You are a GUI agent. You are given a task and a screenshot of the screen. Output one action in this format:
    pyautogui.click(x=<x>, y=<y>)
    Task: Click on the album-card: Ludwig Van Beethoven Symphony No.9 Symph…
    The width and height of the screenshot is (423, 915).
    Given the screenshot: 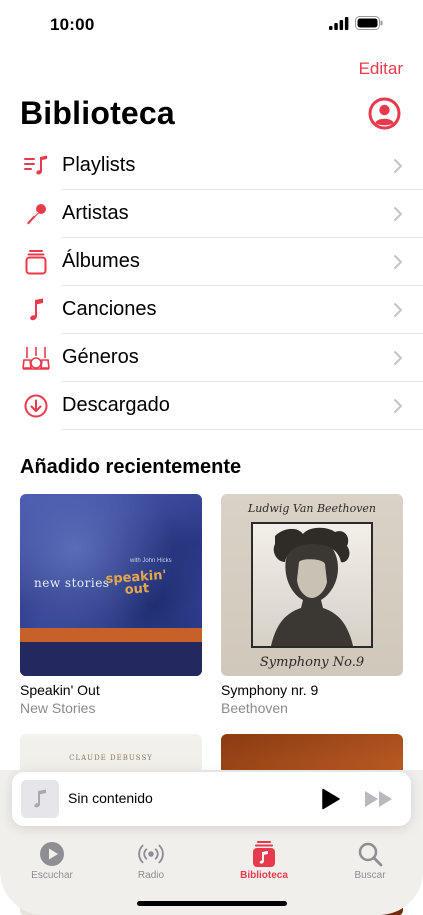 What is the action you would take?
    pyautogui.click(x=312, y=605)
    